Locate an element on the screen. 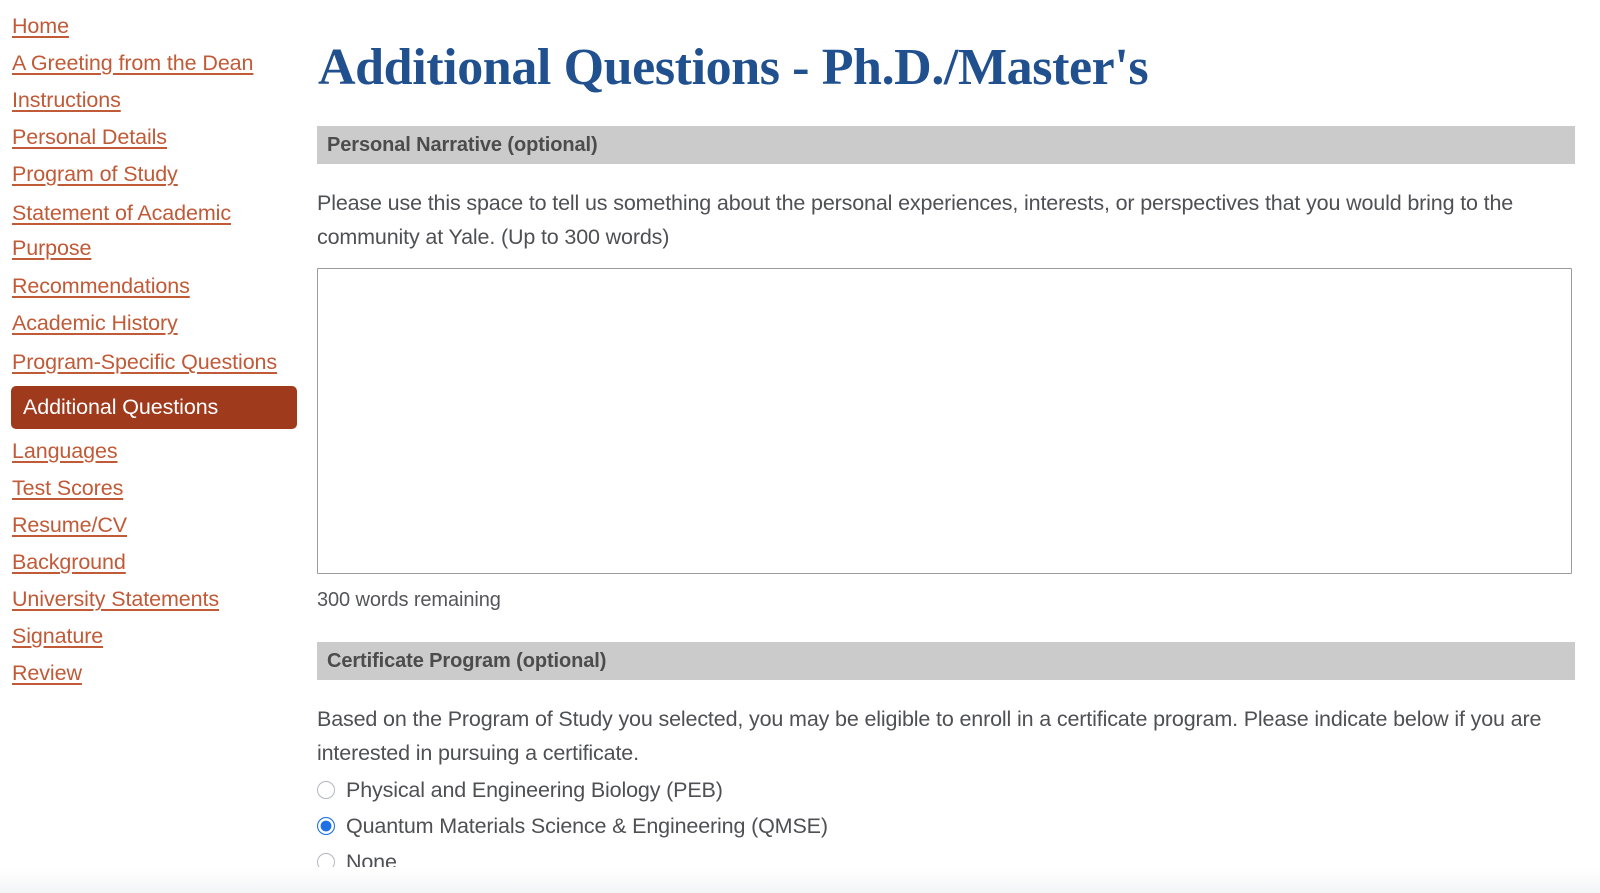 The width and height of the screenshot is (1600, 893). sidebar-item: Languages is located at coordinates (155, 451).